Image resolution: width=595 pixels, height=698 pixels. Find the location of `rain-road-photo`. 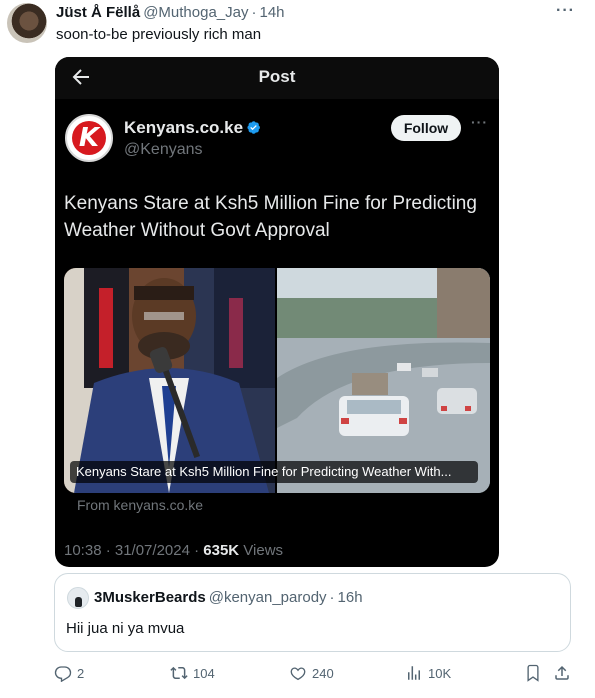

rain-road-photo is located at coordinates (383, 380).